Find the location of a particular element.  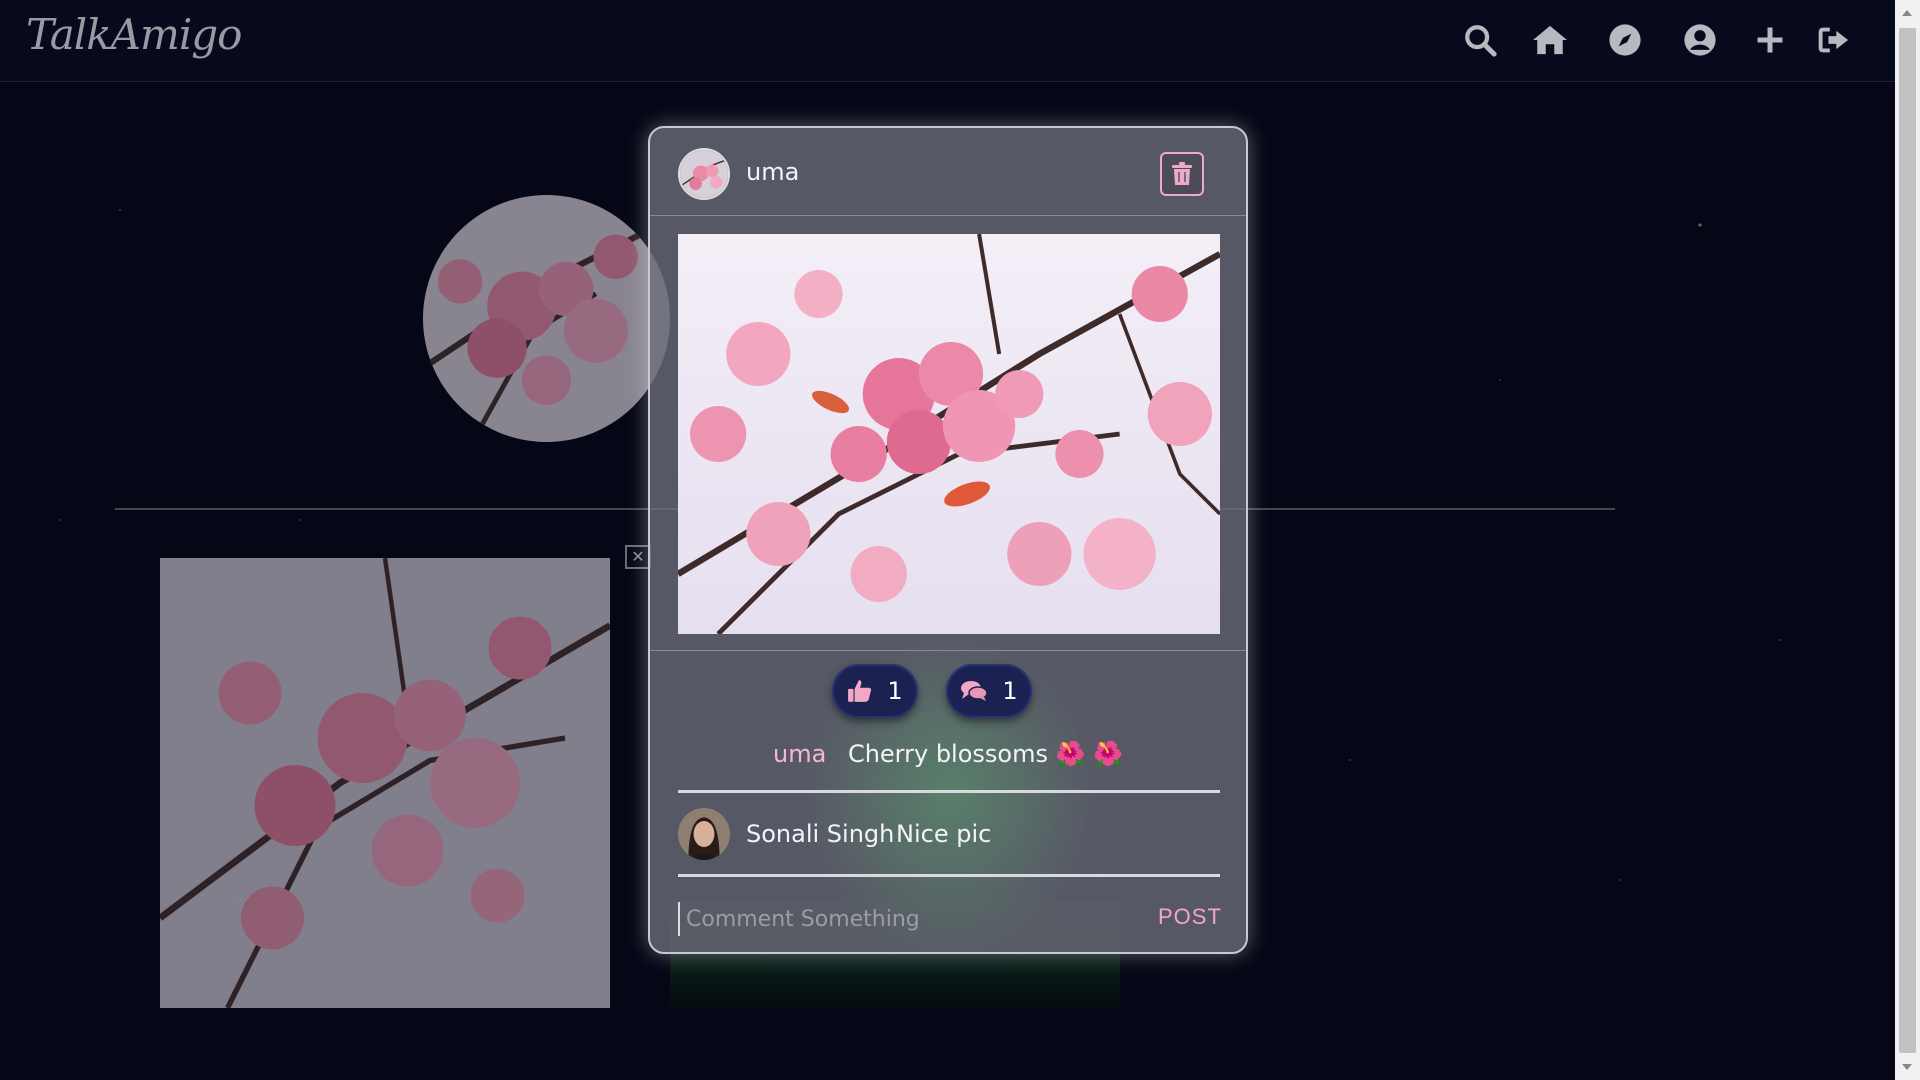

delete-post-button is located at coordinates (1182, 174).